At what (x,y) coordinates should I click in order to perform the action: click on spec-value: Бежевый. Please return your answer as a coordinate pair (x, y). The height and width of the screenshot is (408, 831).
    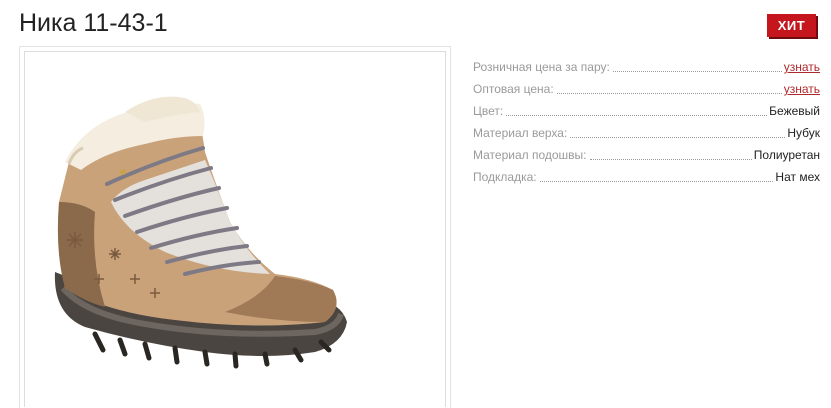
    Looking at the image, I should click on (794, 111).